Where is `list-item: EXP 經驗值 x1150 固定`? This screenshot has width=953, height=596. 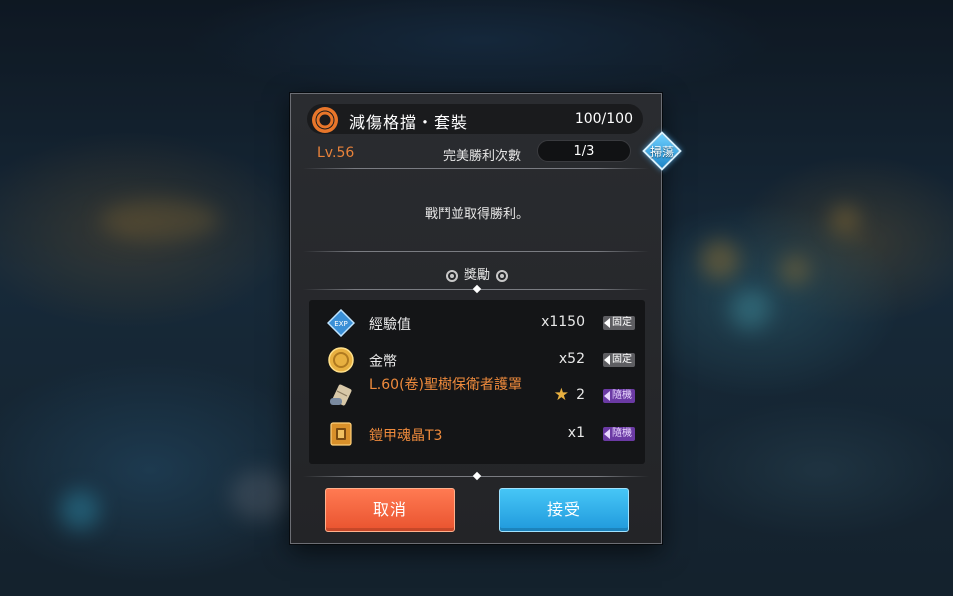 list-item: EXP 經驗值 x1150 固定 is located at coordinates (477, 323).